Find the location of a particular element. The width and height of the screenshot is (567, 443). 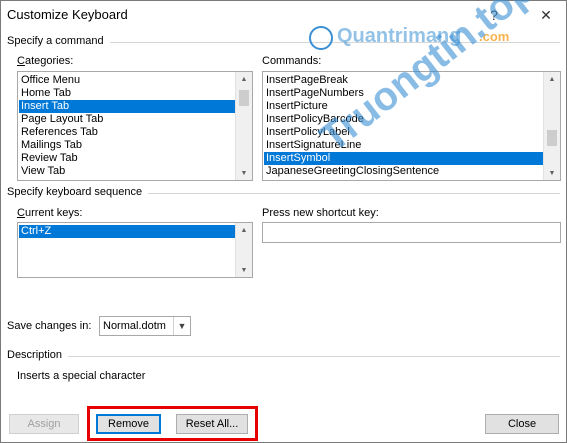

current-keys-scrollbar: ▲ ▼ is located at coordinates (243, 250).